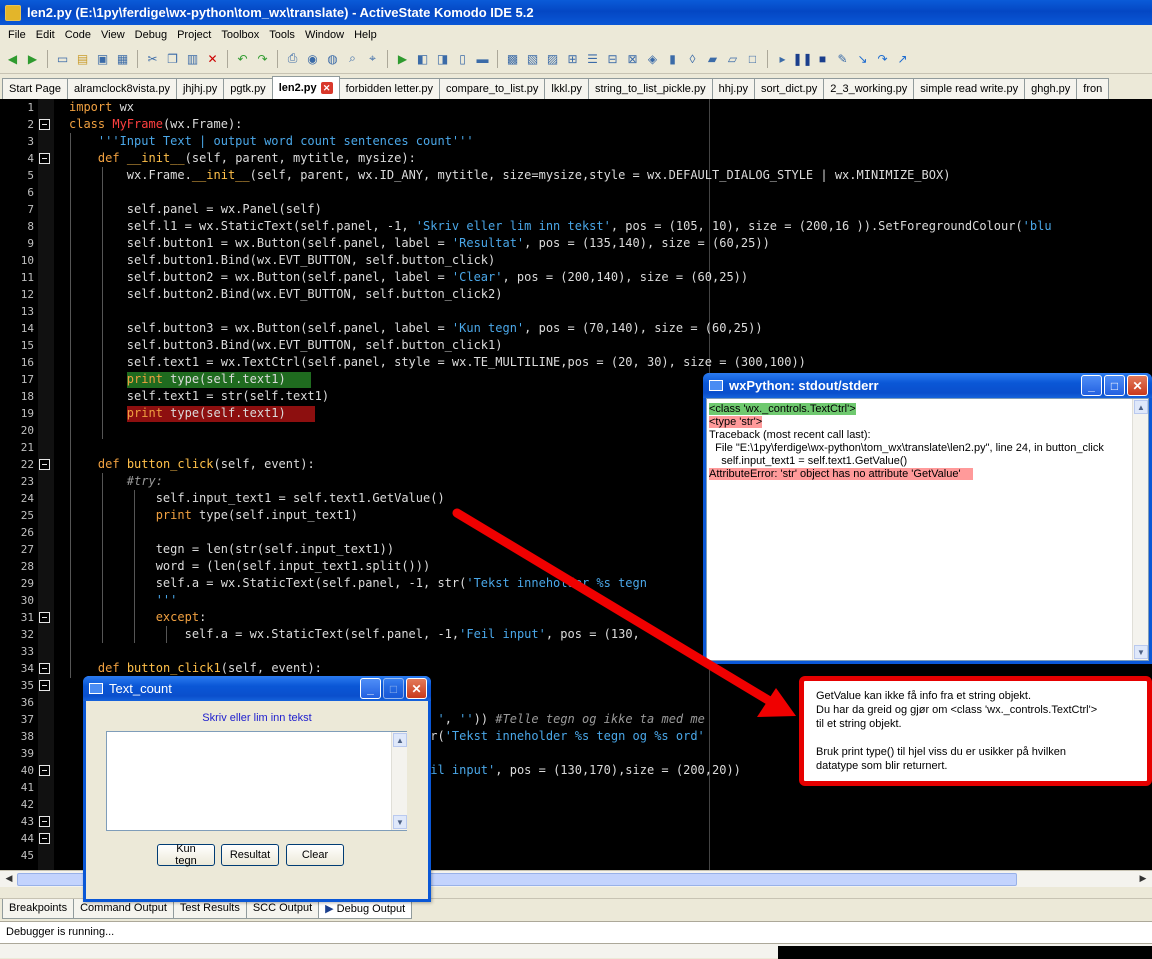  Describe the element at coordinates (172, 58) in the screenshot. I see `copy-icon: ❐` at that location.